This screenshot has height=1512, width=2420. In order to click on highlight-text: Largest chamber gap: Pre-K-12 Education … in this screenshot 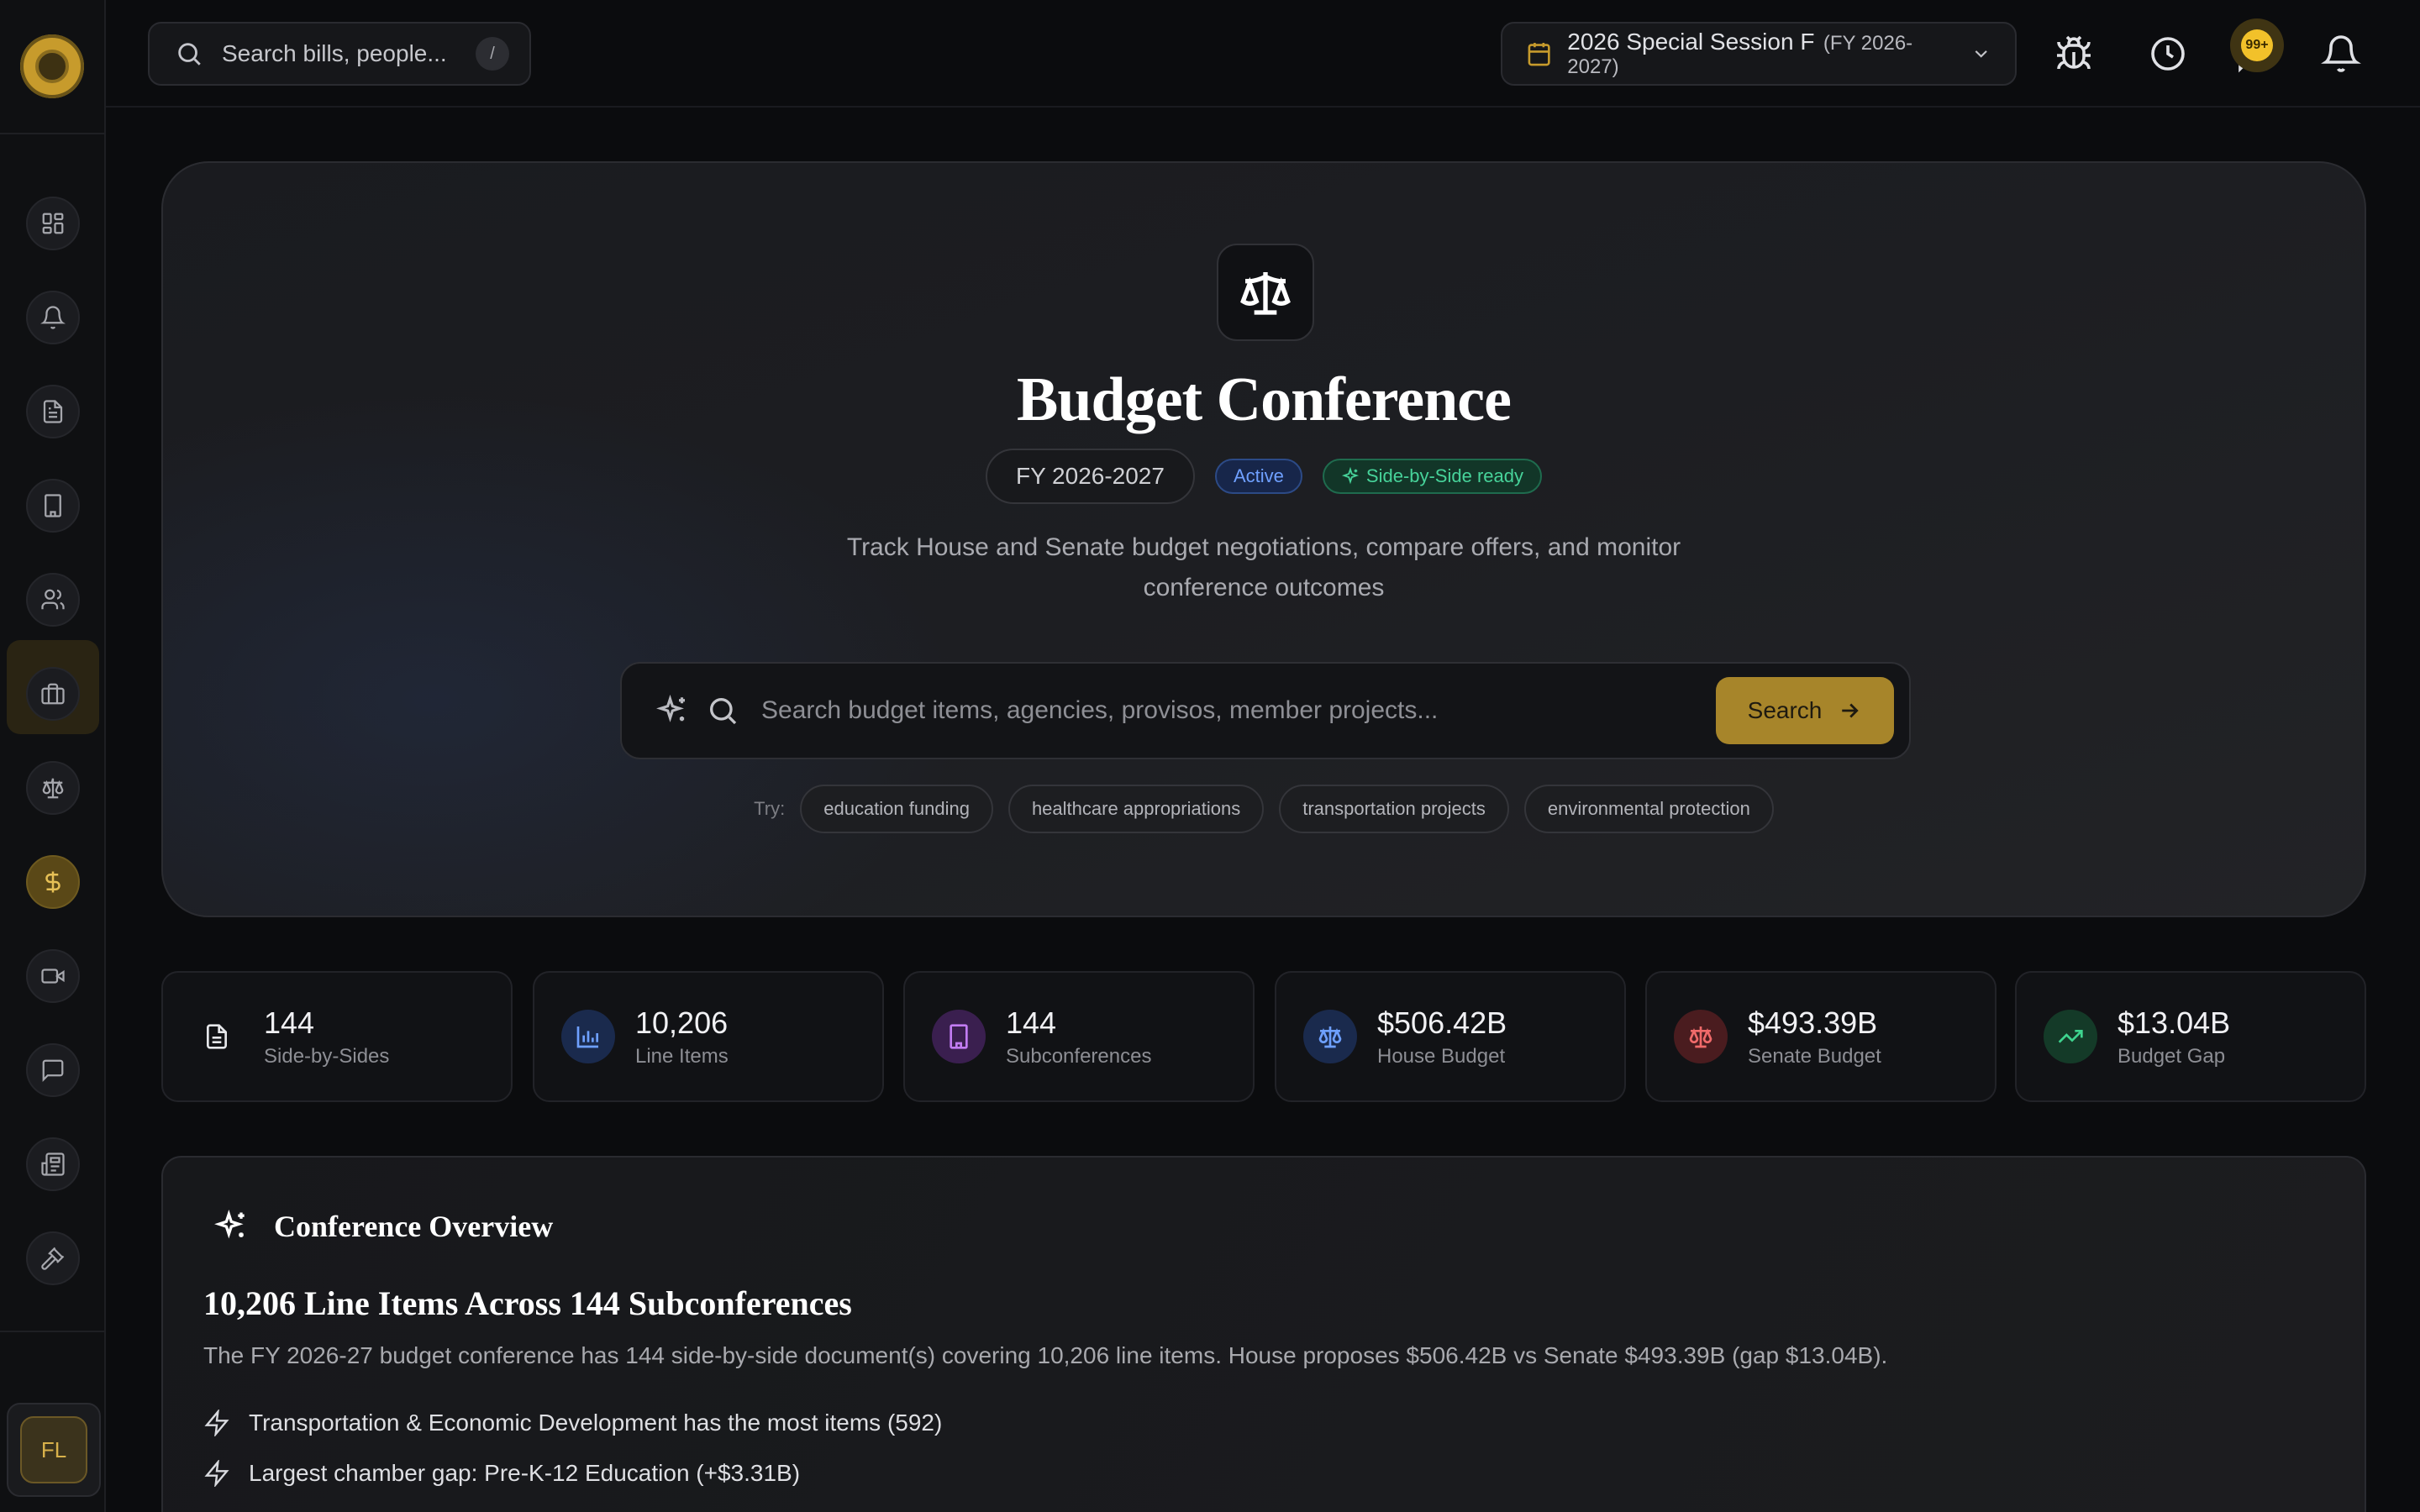, I will do `click(525, 1473)`.